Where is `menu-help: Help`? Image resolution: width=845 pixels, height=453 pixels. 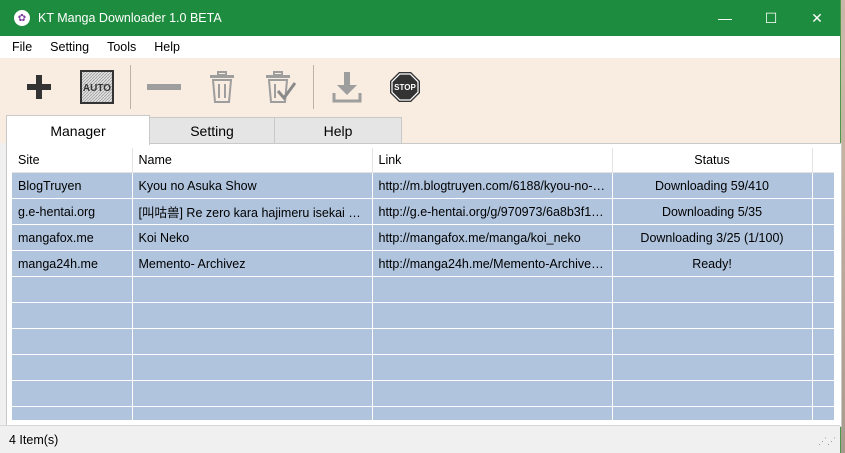
menu-help: Help is located at coordinates (167, 47).